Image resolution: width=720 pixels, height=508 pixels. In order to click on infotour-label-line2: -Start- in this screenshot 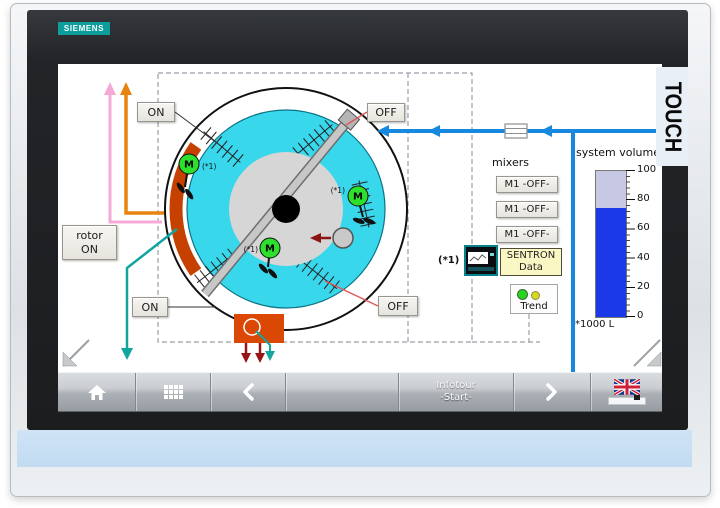, I will do `click(456, 397)`.